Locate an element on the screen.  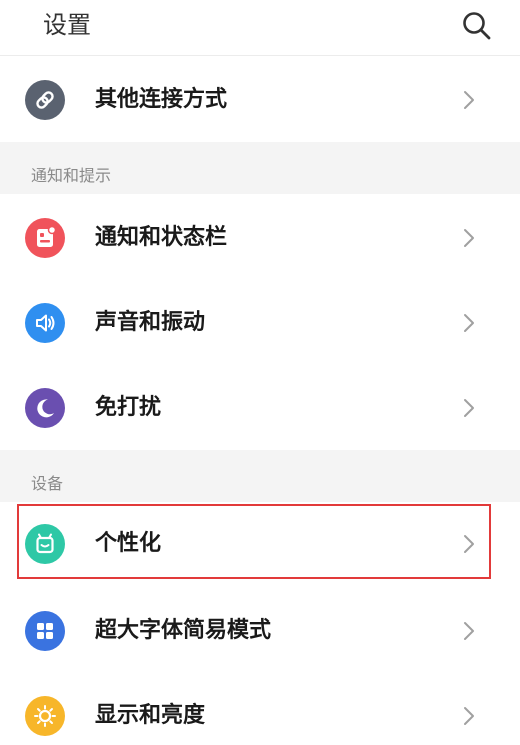
sun-icon is located at coordinates (45, 716).